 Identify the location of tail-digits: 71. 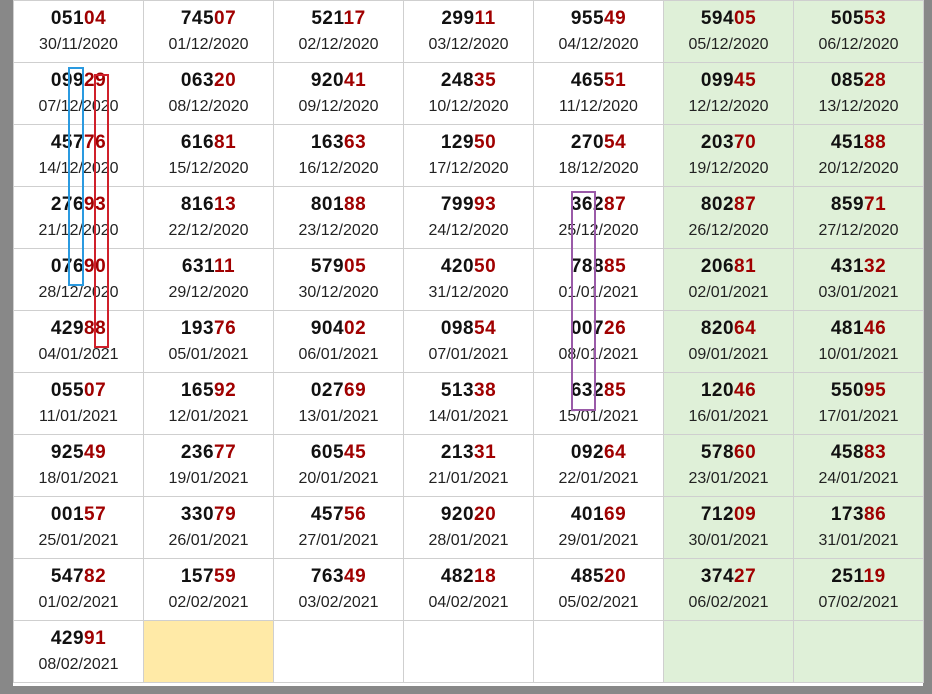
(875, 204).